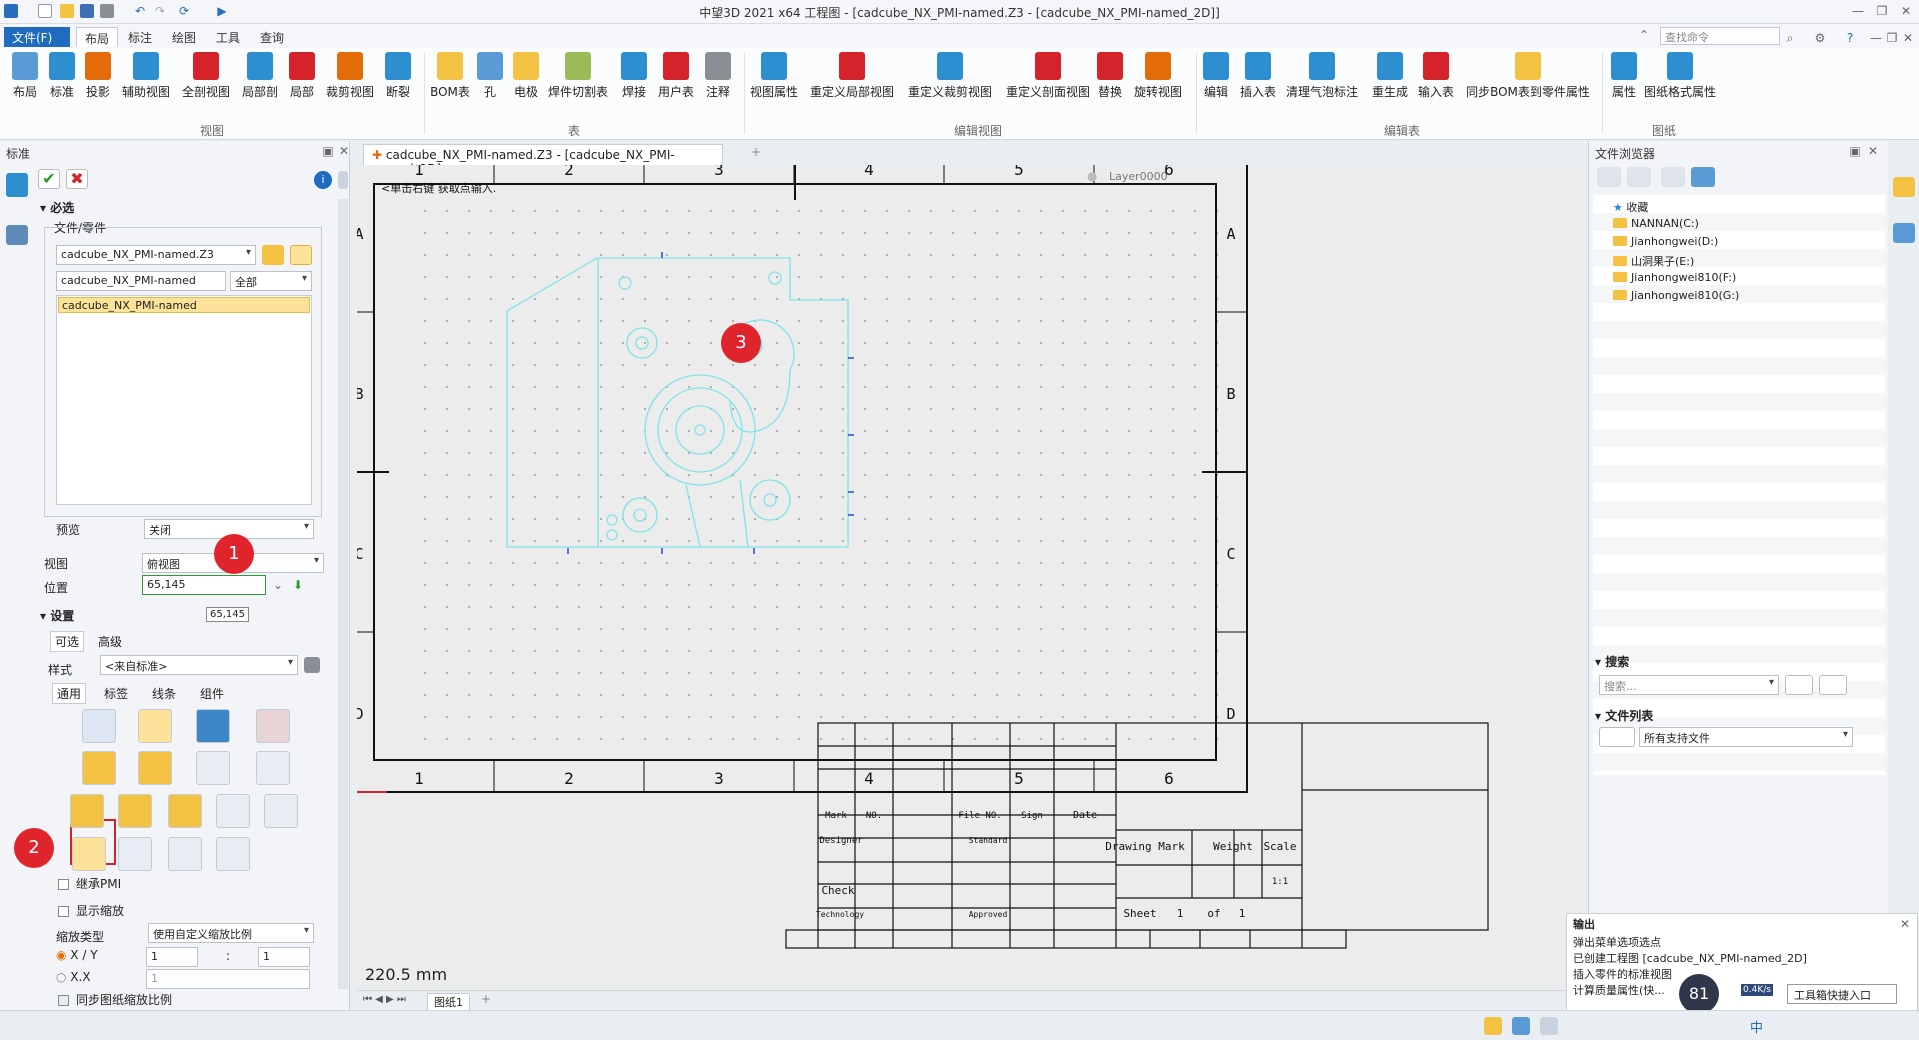 The width and height of the screenshot is (1919, 1040). Describe the element at coordinates (1612, 662) in the screenshot. I see `search-section-header: ▾ 搜索` at that location.